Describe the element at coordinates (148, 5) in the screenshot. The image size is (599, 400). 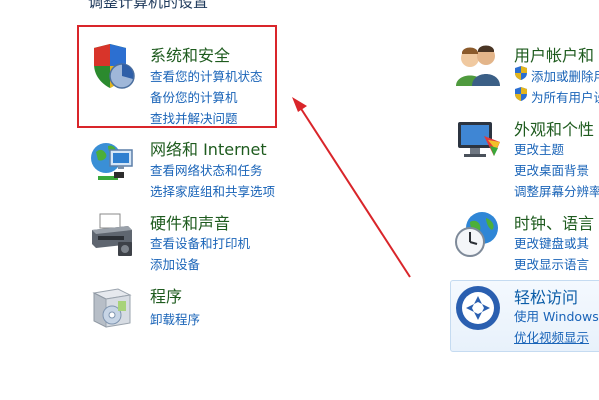
I see `page-title: 调整计算机的设置` at that location.